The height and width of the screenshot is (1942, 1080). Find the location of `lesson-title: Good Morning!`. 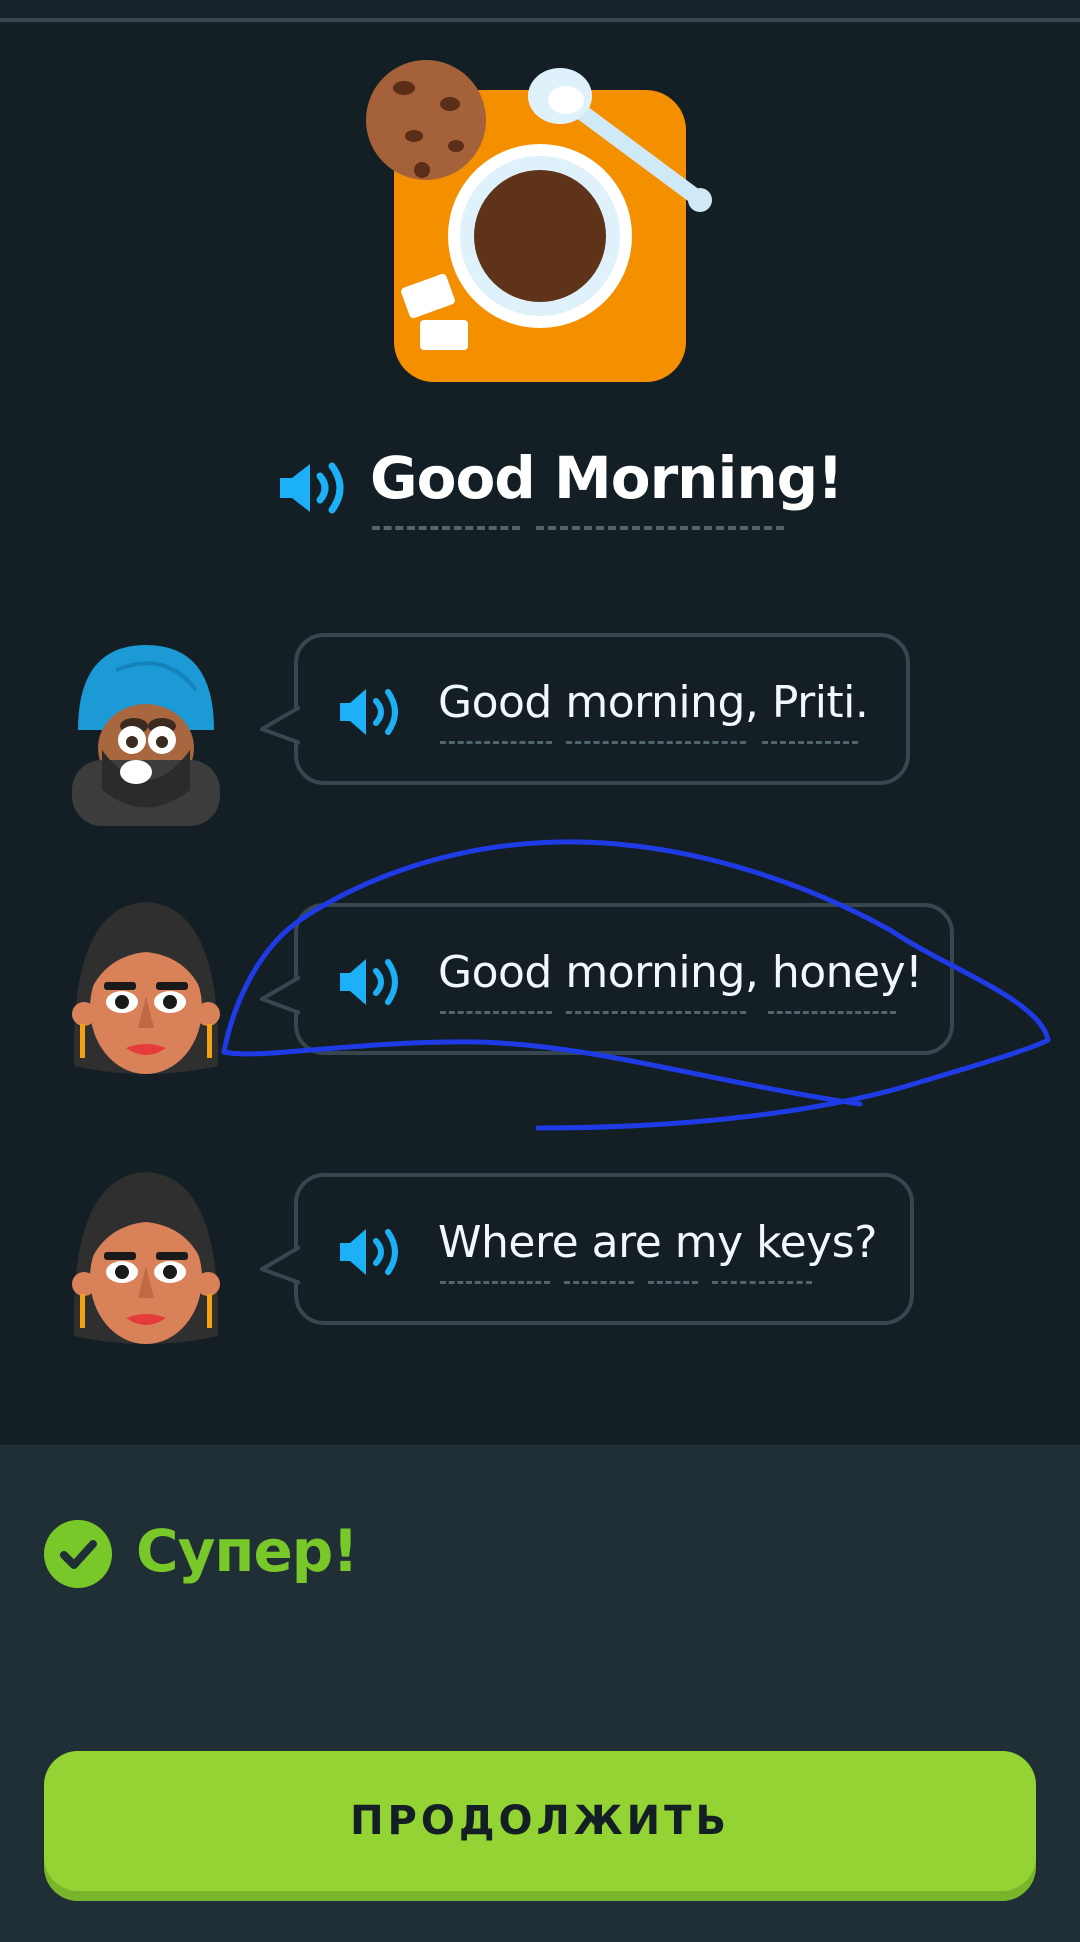

lesson-title: Good Morning! is located at coordinates (607, 478).